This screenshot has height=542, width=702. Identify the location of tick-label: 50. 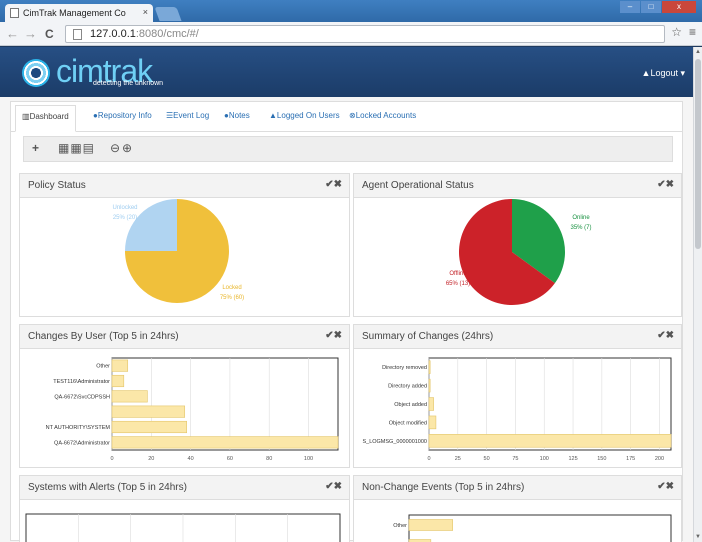
(487, 459).